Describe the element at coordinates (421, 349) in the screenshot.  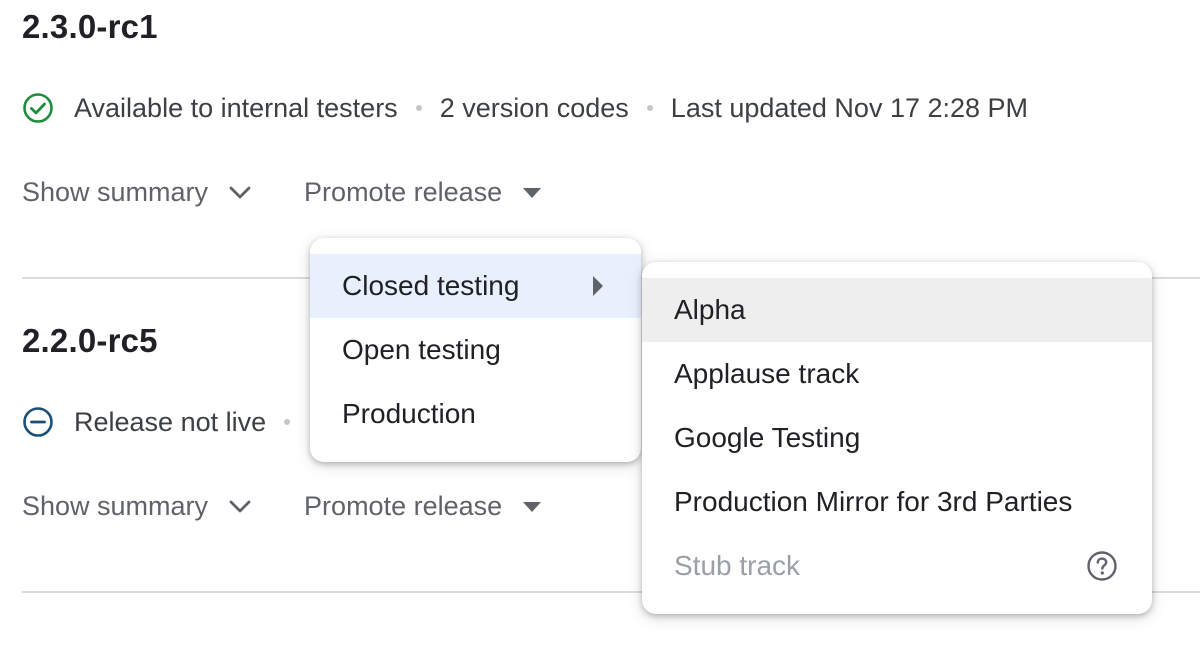
I see `menu-item-label: Open testing` at that location.